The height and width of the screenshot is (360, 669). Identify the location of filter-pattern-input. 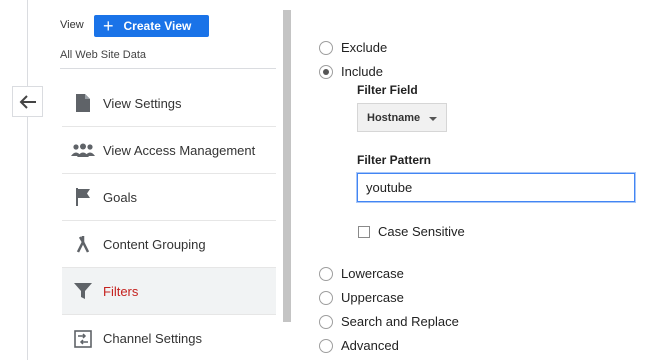
(496, 187).